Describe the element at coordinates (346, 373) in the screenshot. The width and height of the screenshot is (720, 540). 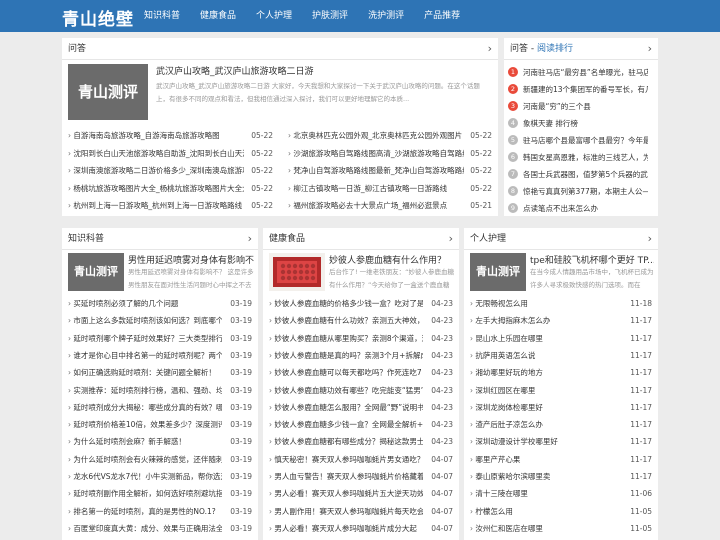
I see `list-item-title: 妙彼人参鹿血糖可以每天都吃吗？作死连吃7` at that location.